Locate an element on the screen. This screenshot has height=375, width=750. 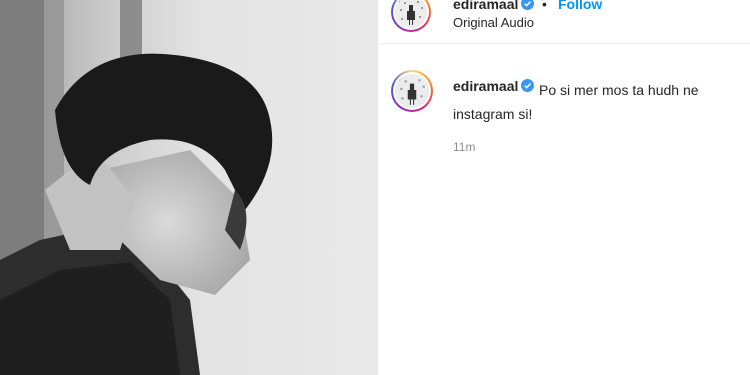
post-author-name: ediramaal is located at coordinates (494, 6).